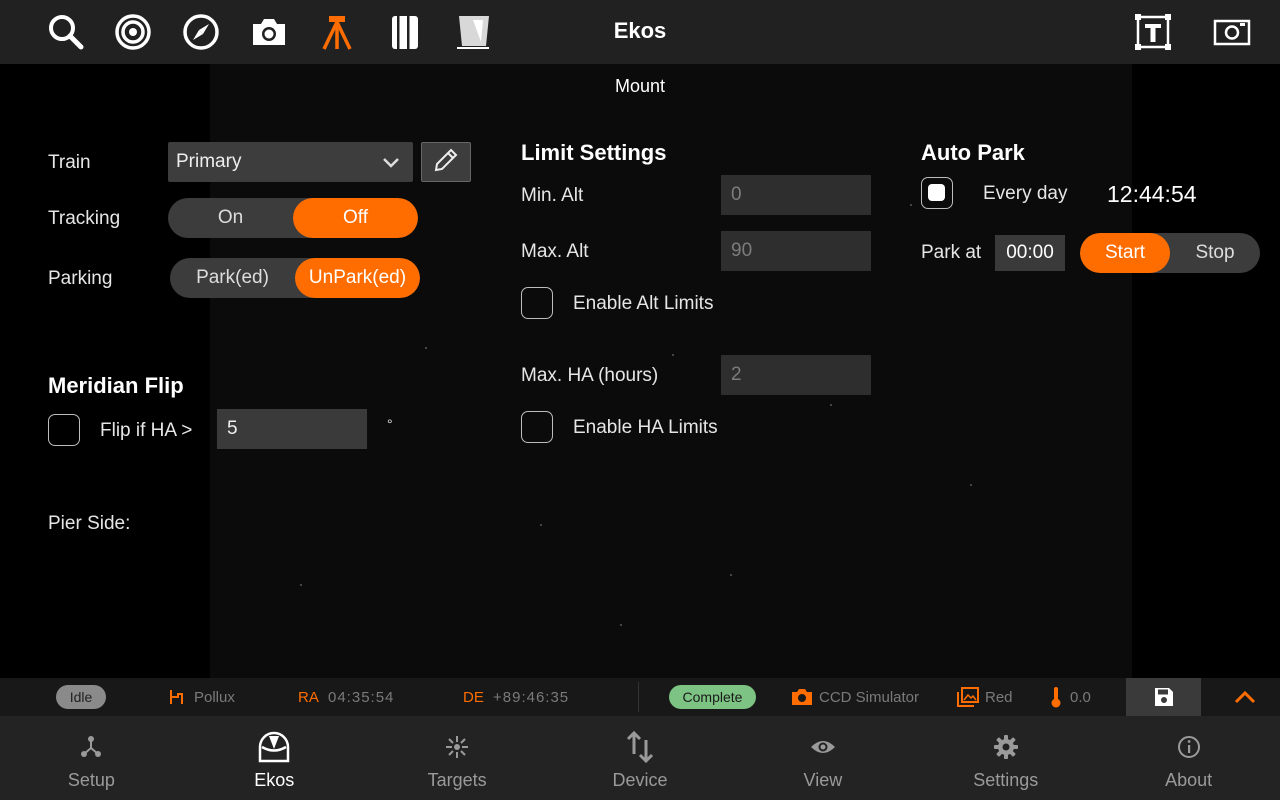 The width and height of the screenshot is (1280, 800). What do you see at coordinates (823, 780) in the screenshot?
I see `nav-view-label: View` at bounding box center [823, 780].